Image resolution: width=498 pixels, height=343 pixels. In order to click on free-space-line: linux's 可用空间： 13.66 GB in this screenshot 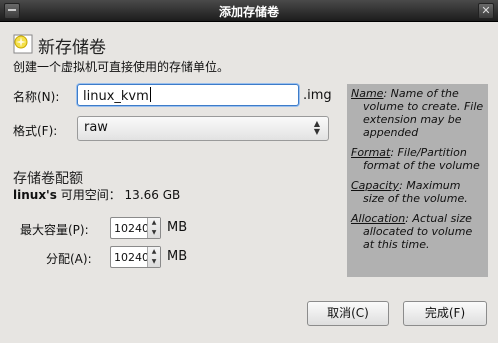, I will do `click(96, 194)`.